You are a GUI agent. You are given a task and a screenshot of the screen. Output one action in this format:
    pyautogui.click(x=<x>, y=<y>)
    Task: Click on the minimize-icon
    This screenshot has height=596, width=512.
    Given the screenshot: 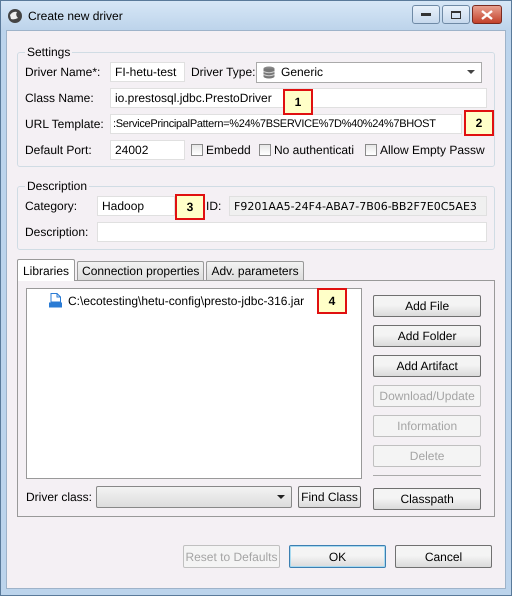 What is the action you would take?
    pyautogui.click(x=426, y=14)
    